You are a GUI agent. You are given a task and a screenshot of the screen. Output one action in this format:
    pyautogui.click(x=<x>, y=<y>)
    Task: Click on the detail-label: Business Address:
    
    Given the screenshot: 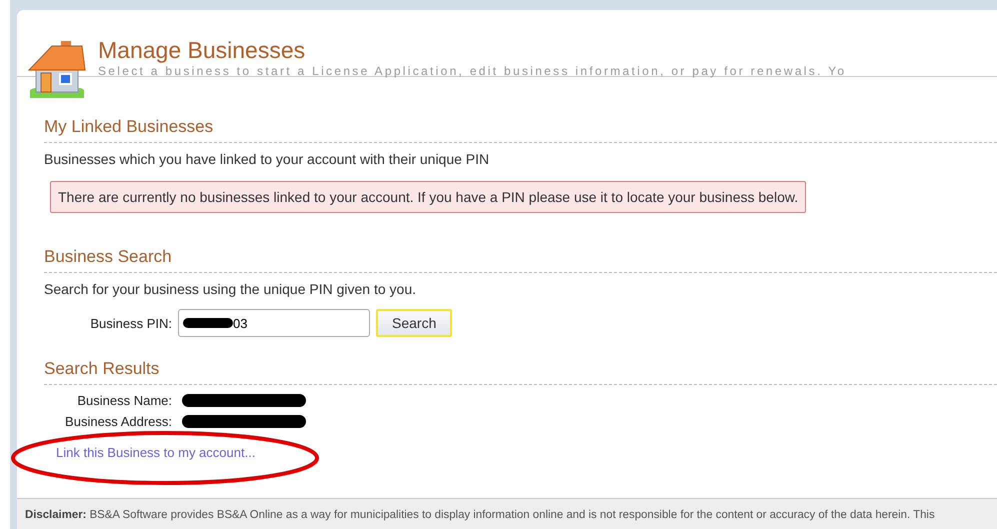 What is the action you would take?
    pyautogui.click(x=118, y=421)
    